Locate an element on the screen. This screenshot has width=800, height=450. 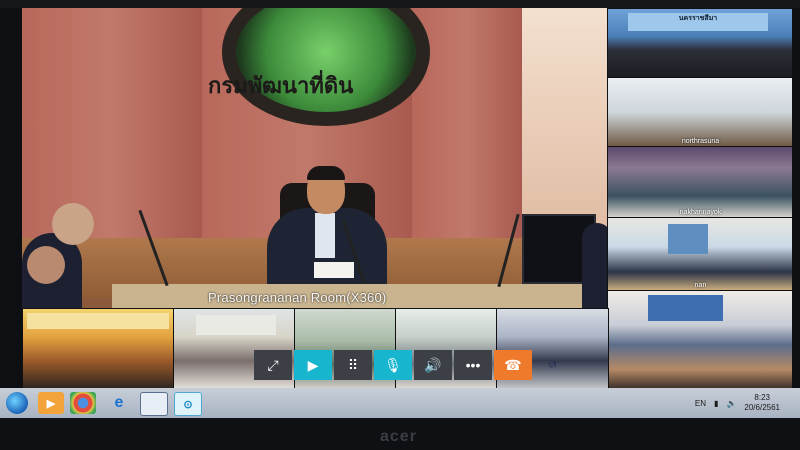
phone-hangup-icon: ☎ is located at coordinates (513, 364).